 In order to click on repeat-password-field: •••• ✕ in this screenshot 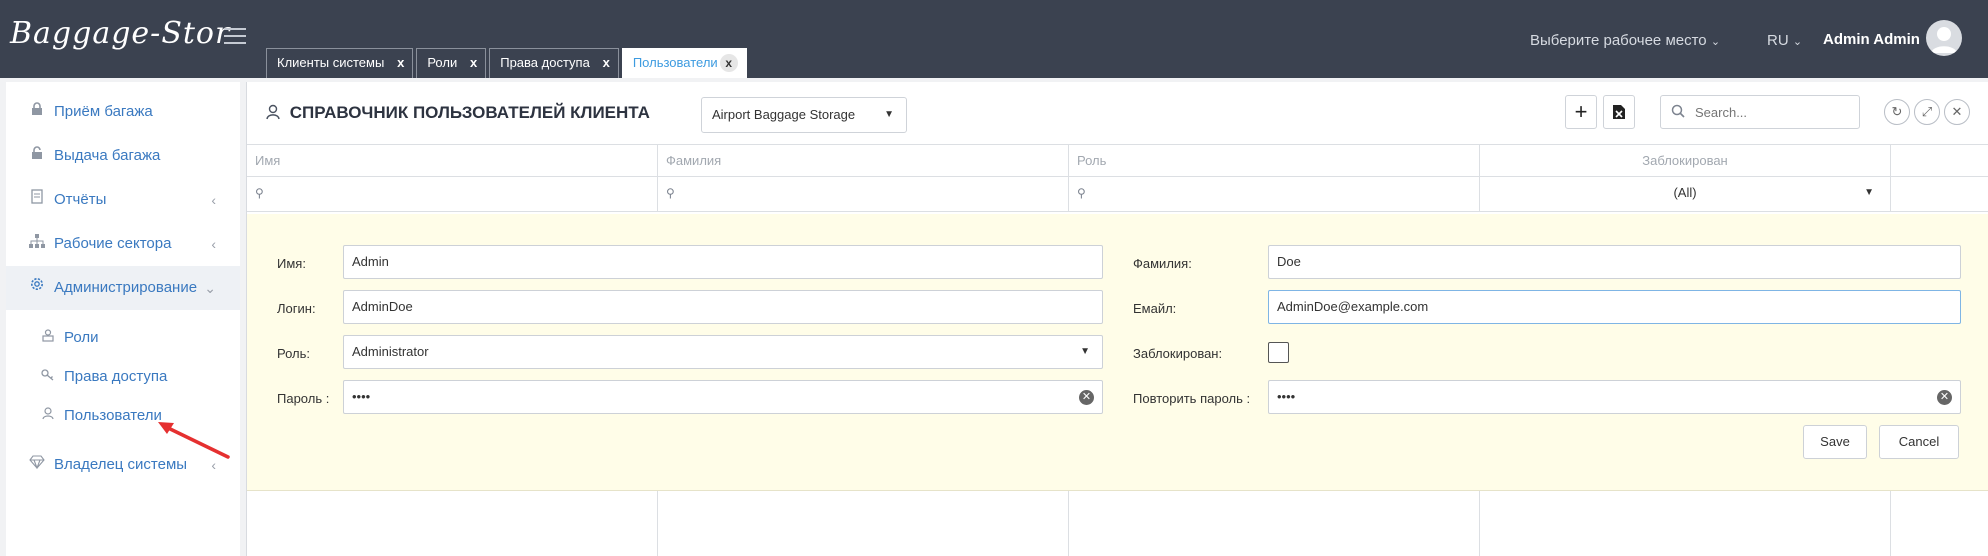, I will do `click(1614, 397)`.